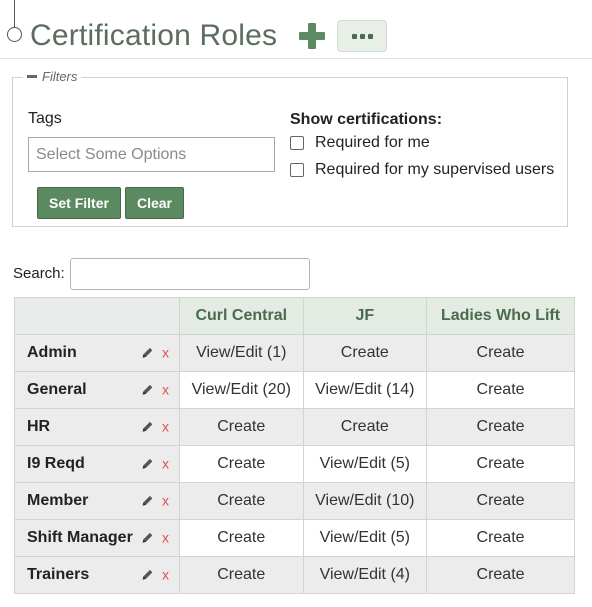  Describe the element at coordinates (79, 203) in the screenshot. I see `set-filter-button: Set Filter` at that location.